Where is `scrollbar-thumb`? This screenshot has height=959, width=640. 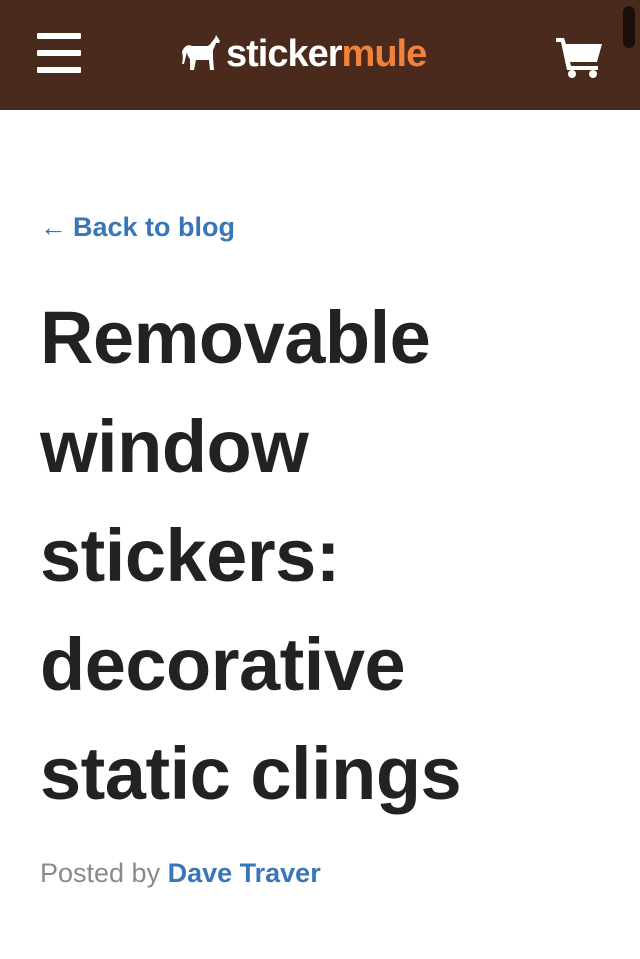 scrollbar-thumb is located at coordinates (629, 27).